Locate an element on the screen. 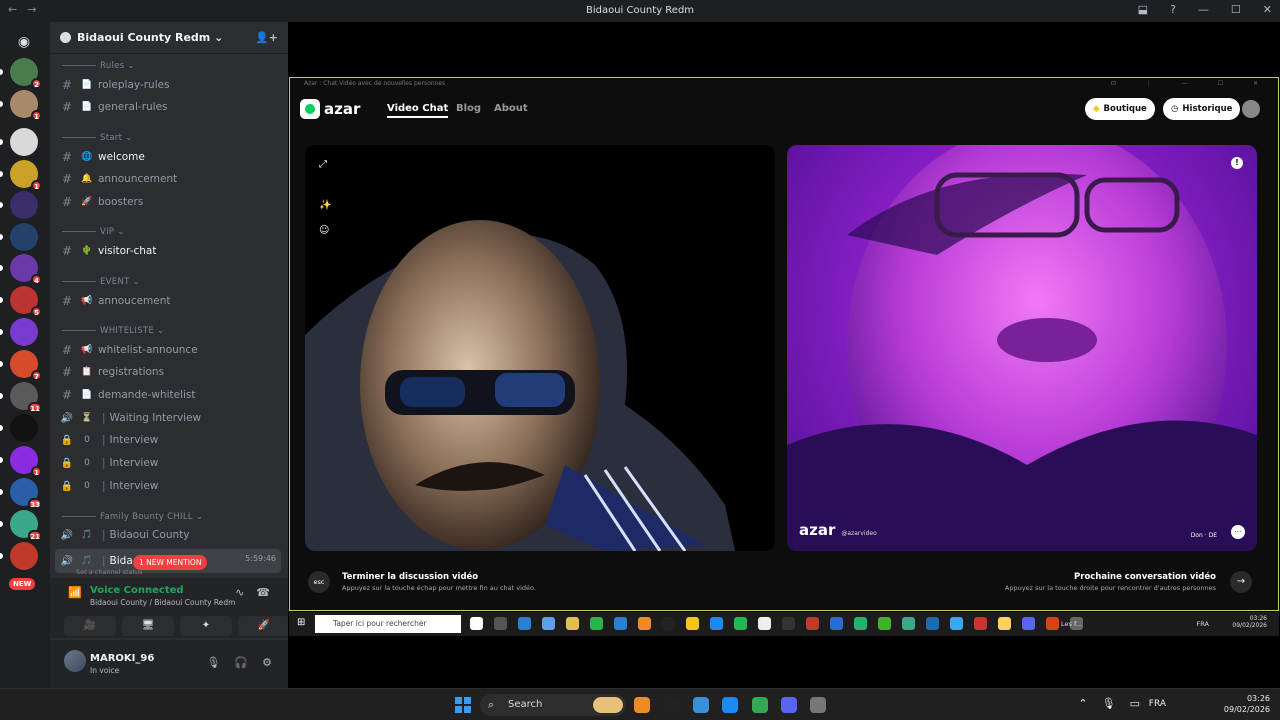 The width and height of the screenshot is (1280, 720). category-whiteliste: WHITELISTE ⌄ is located at coordinates (113, 331).